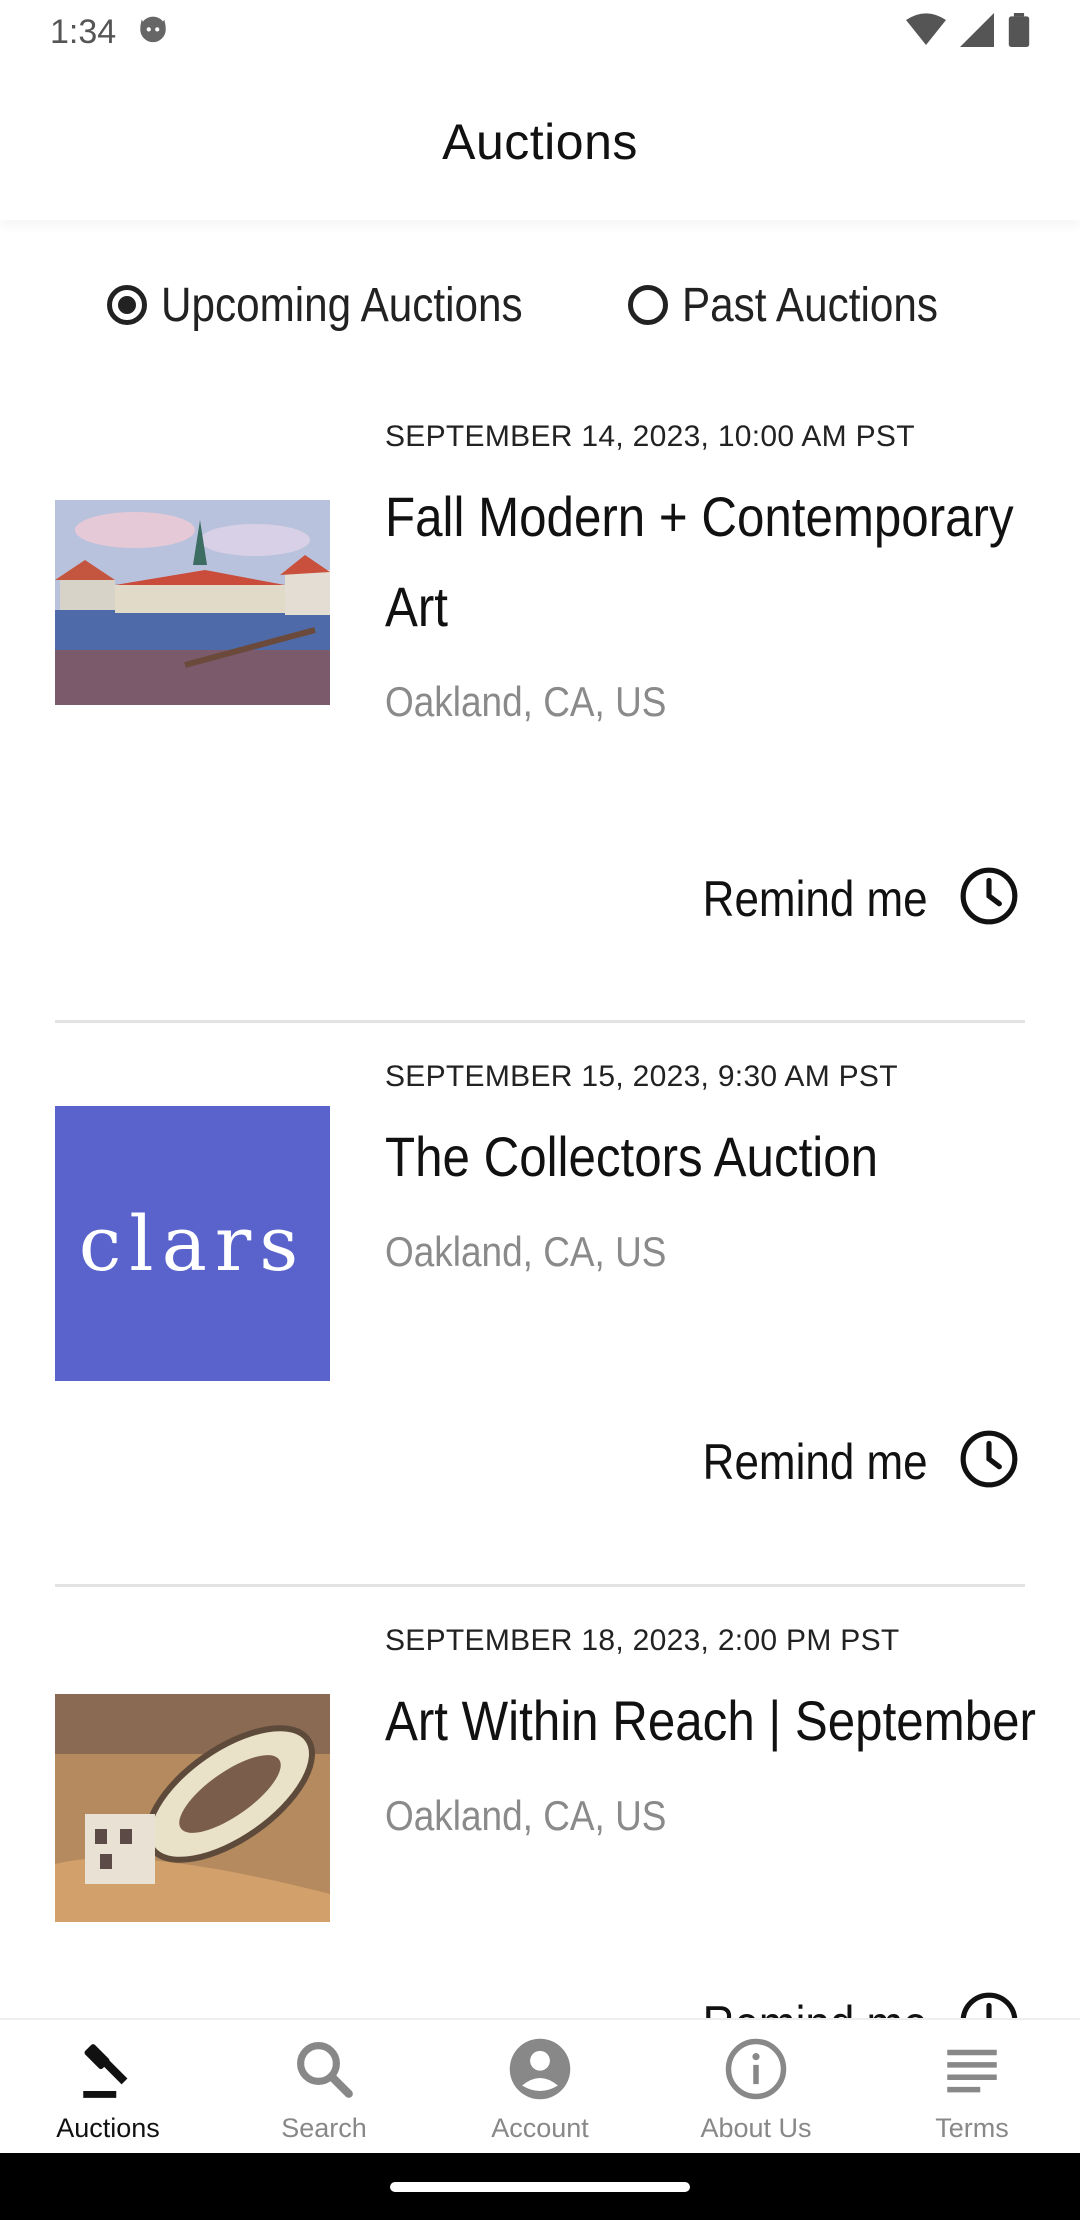  Describe the element at coordinates (756, 2071) in the screenshot. I see `info-icon` at that location.